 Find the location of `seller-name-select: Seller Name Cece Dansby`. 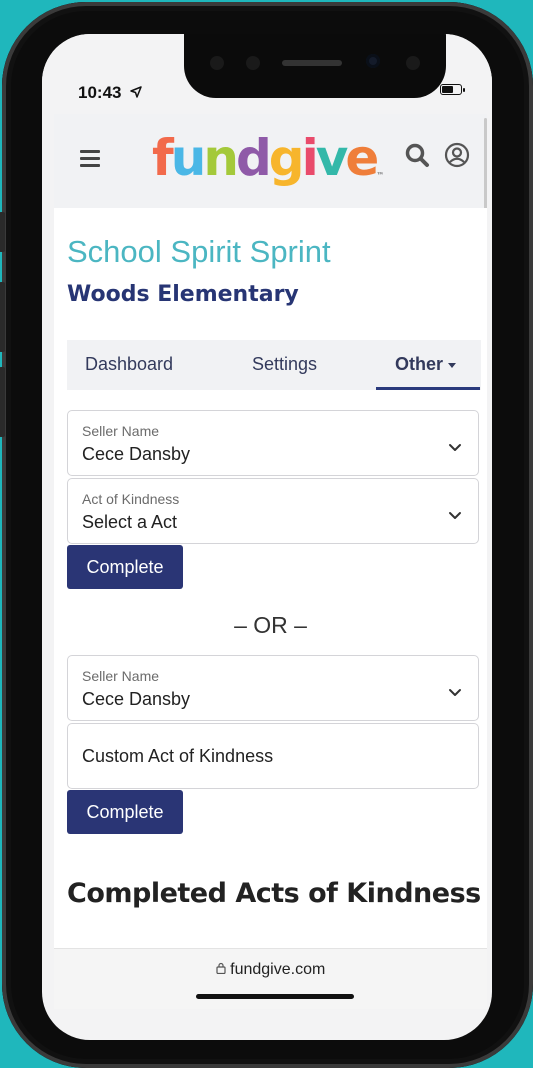

seller-name-select: Seller Name Cece Dansby is located at coordinates (273, 443).